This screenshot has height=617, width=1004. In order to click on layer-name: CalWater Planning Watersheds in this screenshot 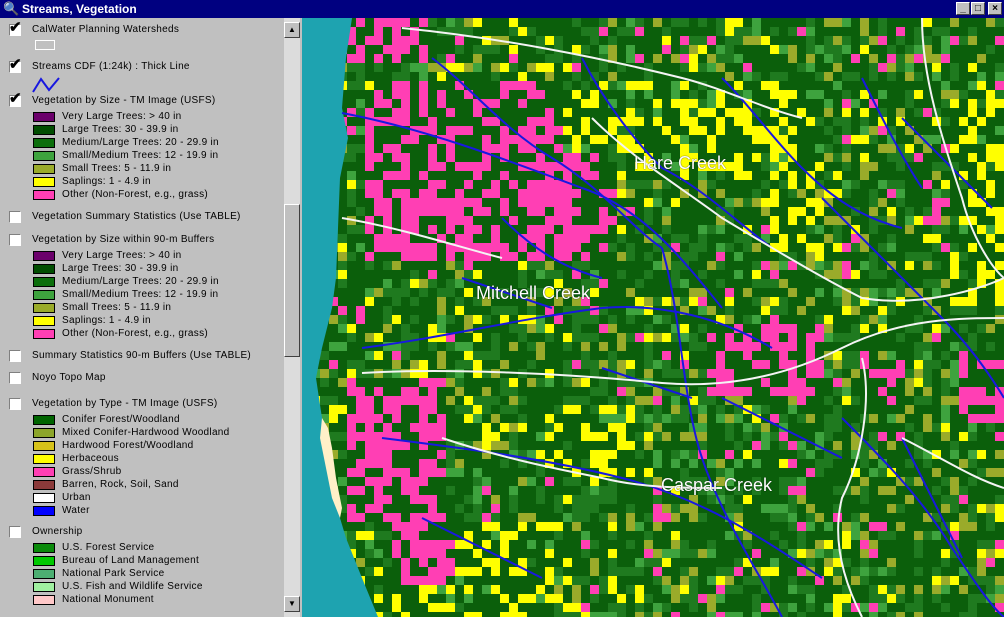, I will do `click(105, 30)`.